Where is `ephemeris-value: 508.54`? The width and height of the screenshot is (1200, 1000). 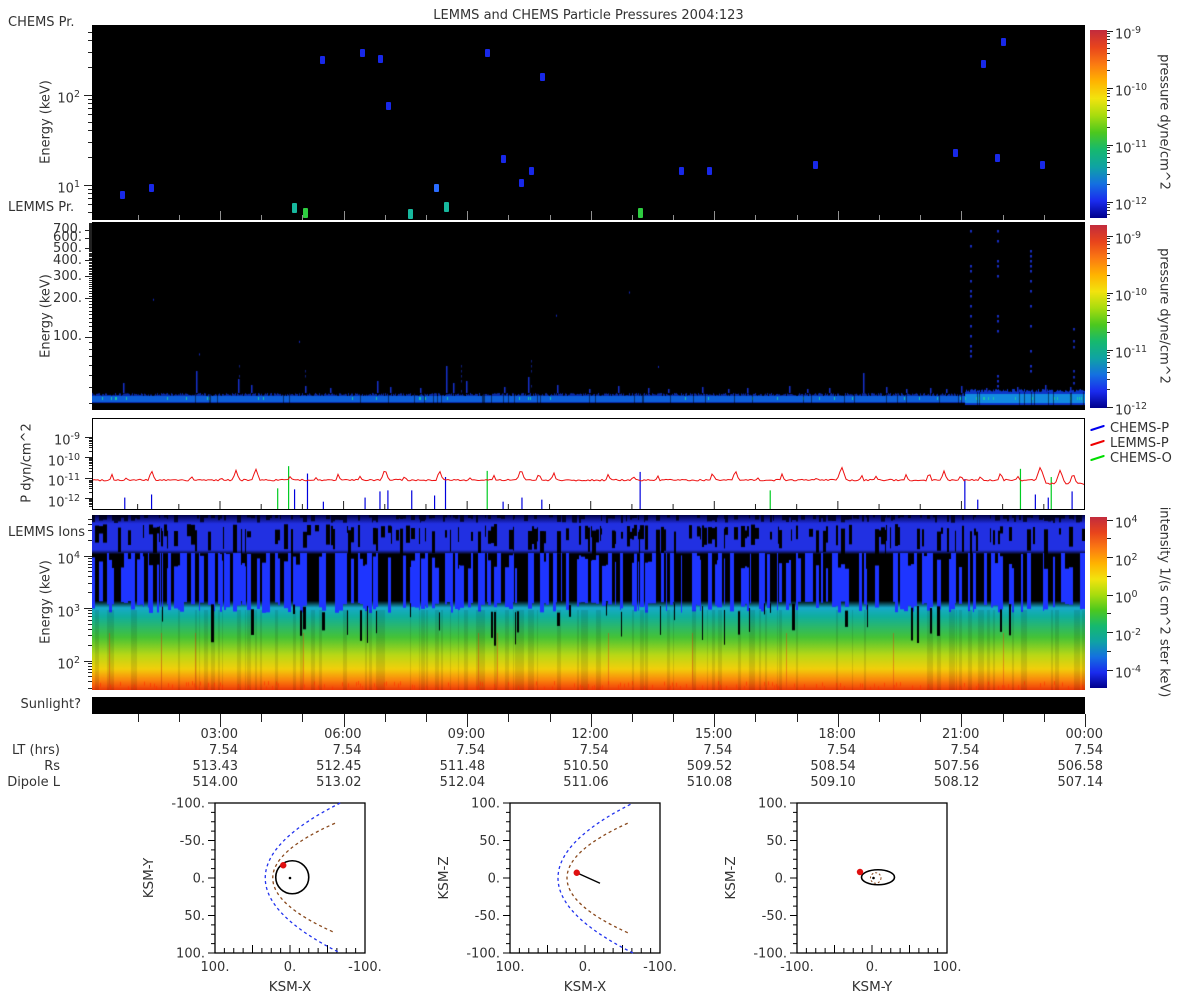 ephemeris-value: 508.54 is located at coordinates (833, 766).